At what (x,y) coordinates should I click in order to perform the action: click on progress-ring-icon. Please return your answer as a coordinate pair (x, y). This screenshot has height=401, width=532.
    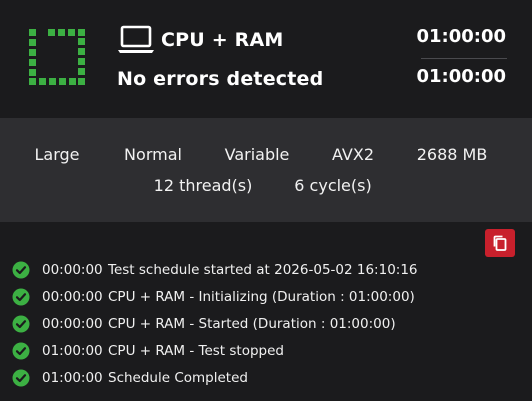
    Looking at the image, I should click on (57, 57).